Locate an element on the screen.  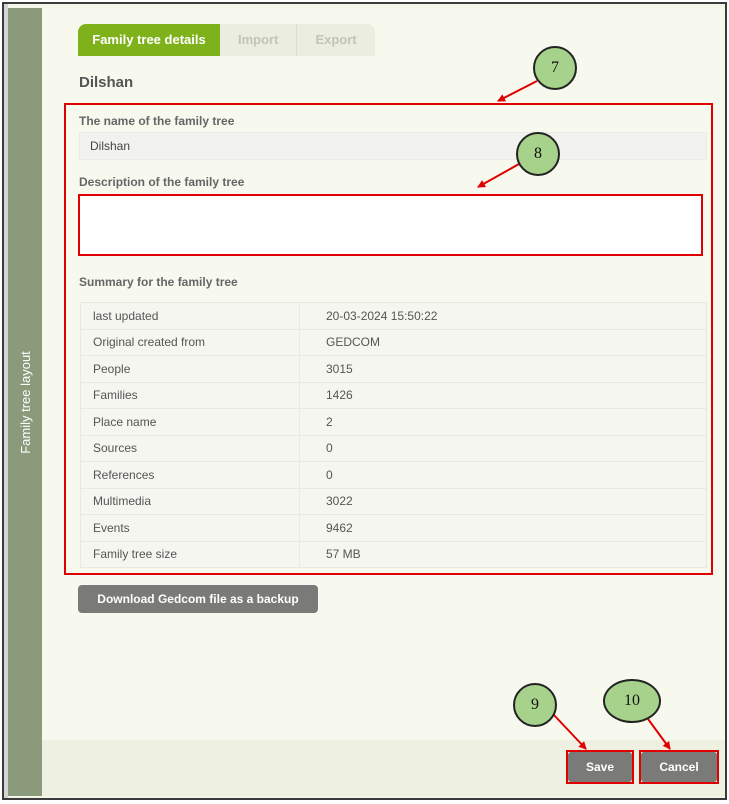
summary-value: 57 MB is located at coordinates (503, 554).